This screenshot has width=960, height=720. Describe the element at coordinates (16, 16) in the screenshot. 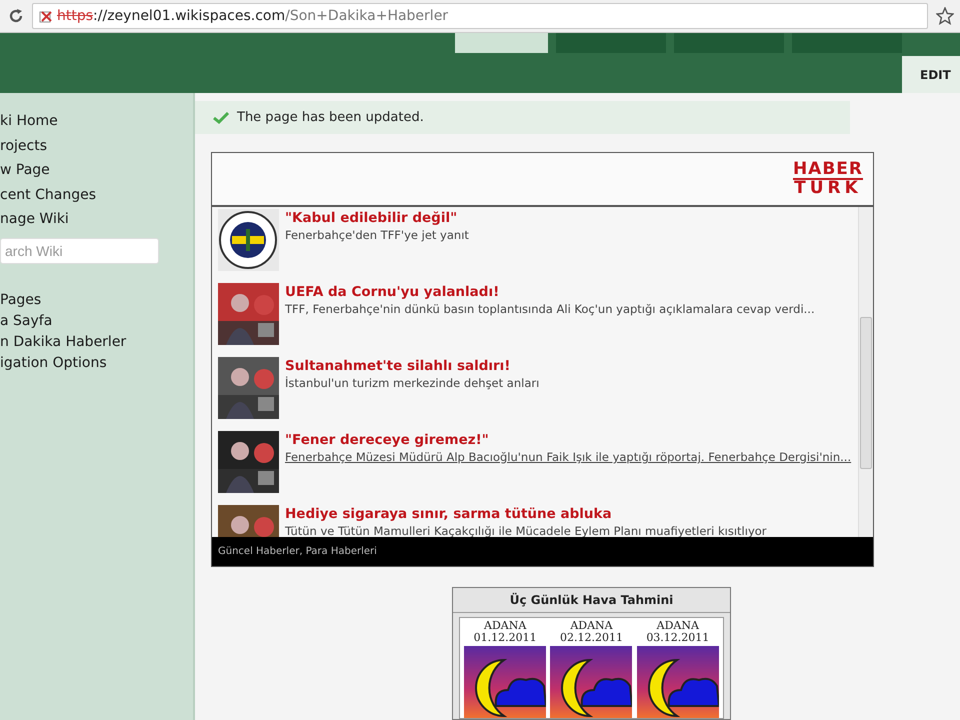

I see `reload-icon` at that location.